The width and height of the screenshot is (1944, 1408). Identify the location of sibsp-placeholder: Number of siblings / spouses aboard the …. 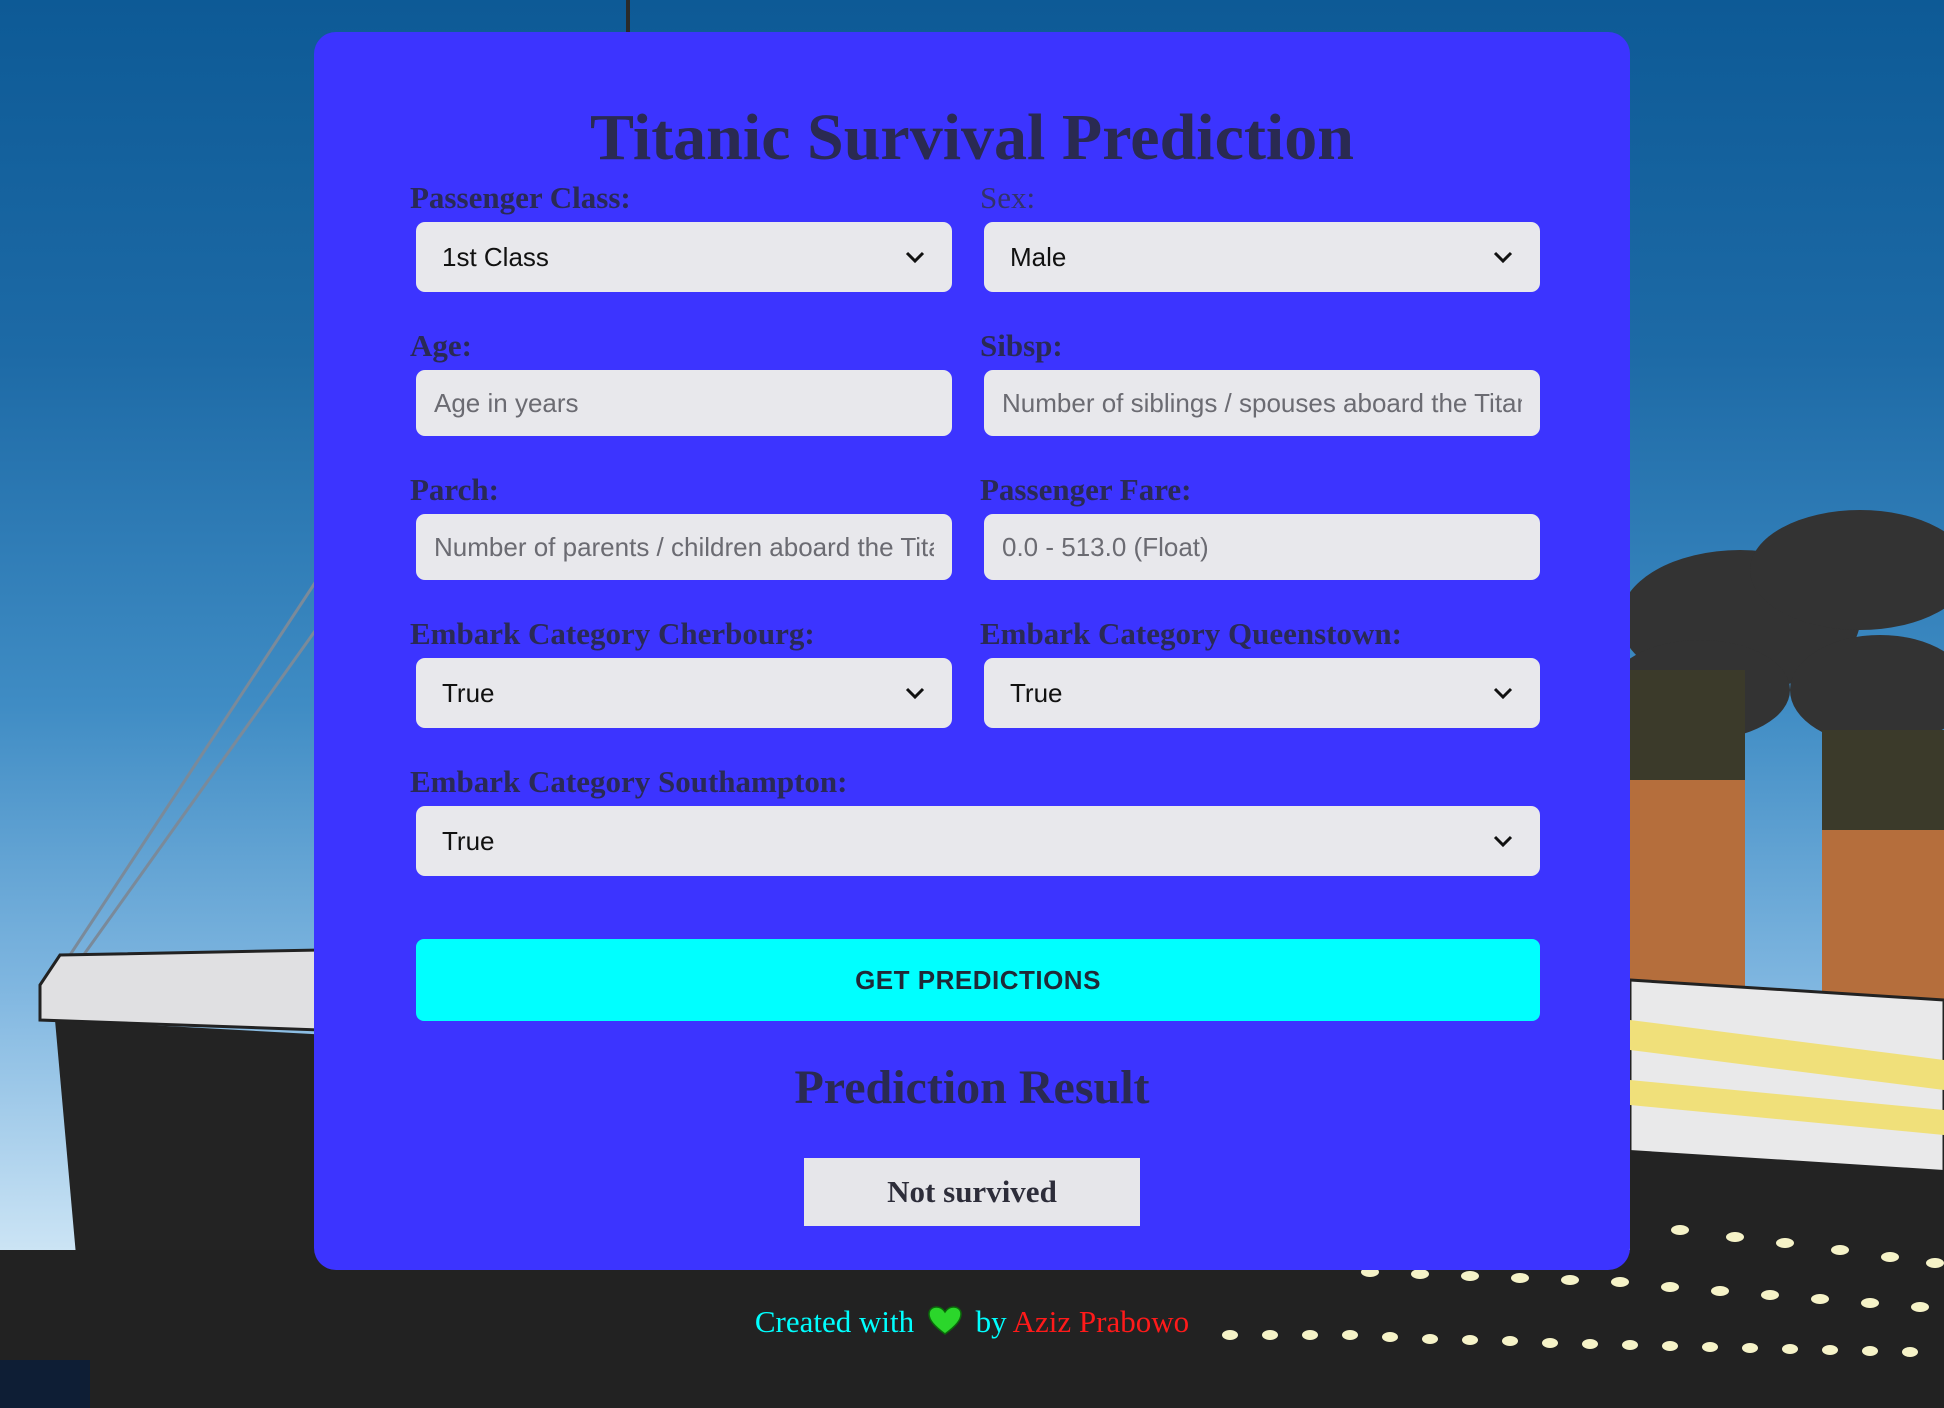
(1262, 402).